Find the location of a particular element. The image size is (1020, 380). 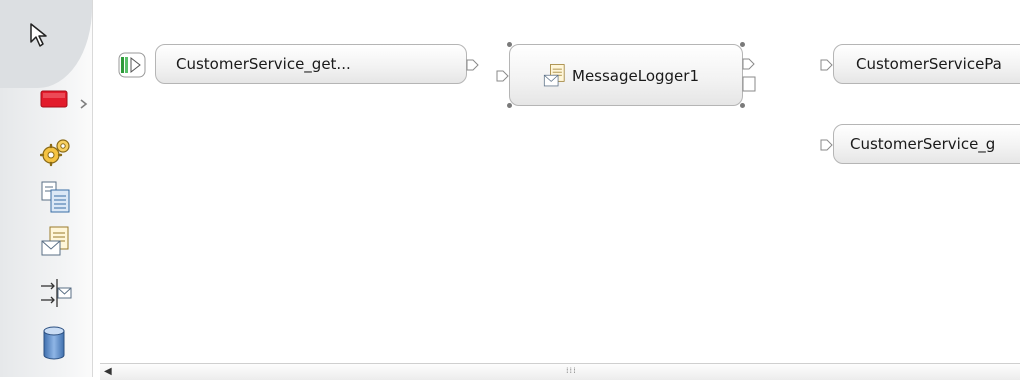

database-icon is located at coordinates (54, 343).